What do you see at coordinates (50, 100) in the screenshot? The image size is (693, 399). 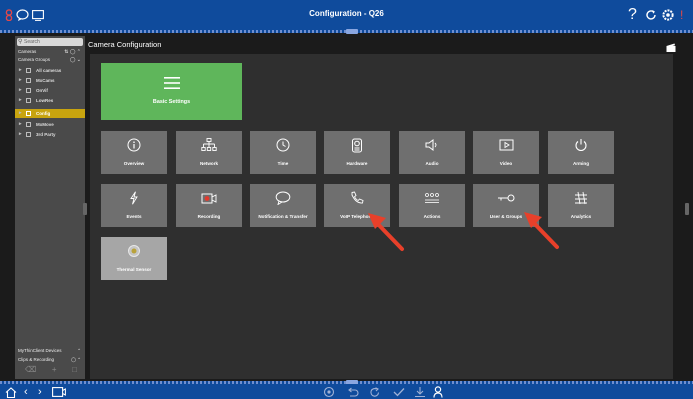 I see `sidebar-group-lowres: ▸ LowRes` at bounding box center [50, 100].